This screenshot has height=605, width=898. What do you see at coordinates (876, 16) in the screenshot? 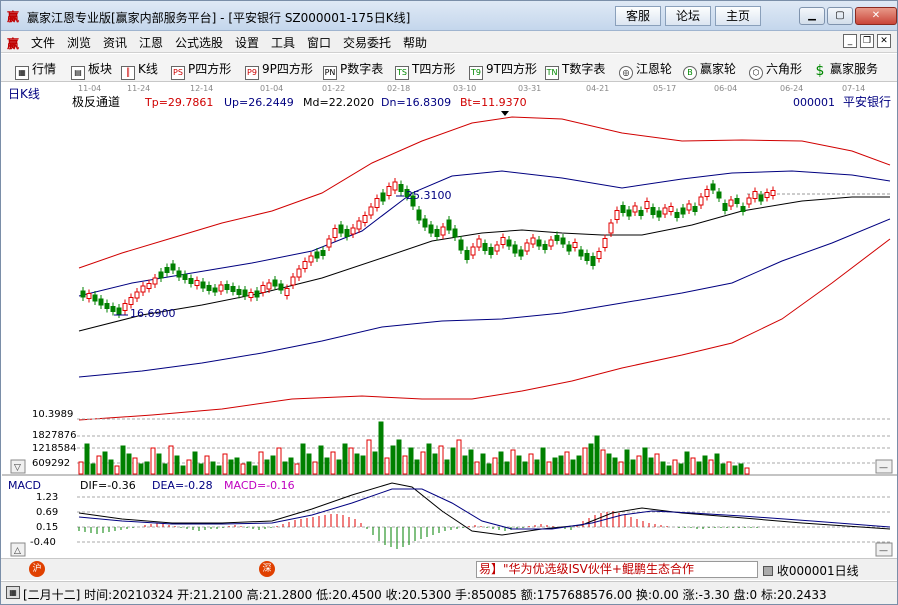
I see `close-button: ✕` at bounding box center [876, 16].